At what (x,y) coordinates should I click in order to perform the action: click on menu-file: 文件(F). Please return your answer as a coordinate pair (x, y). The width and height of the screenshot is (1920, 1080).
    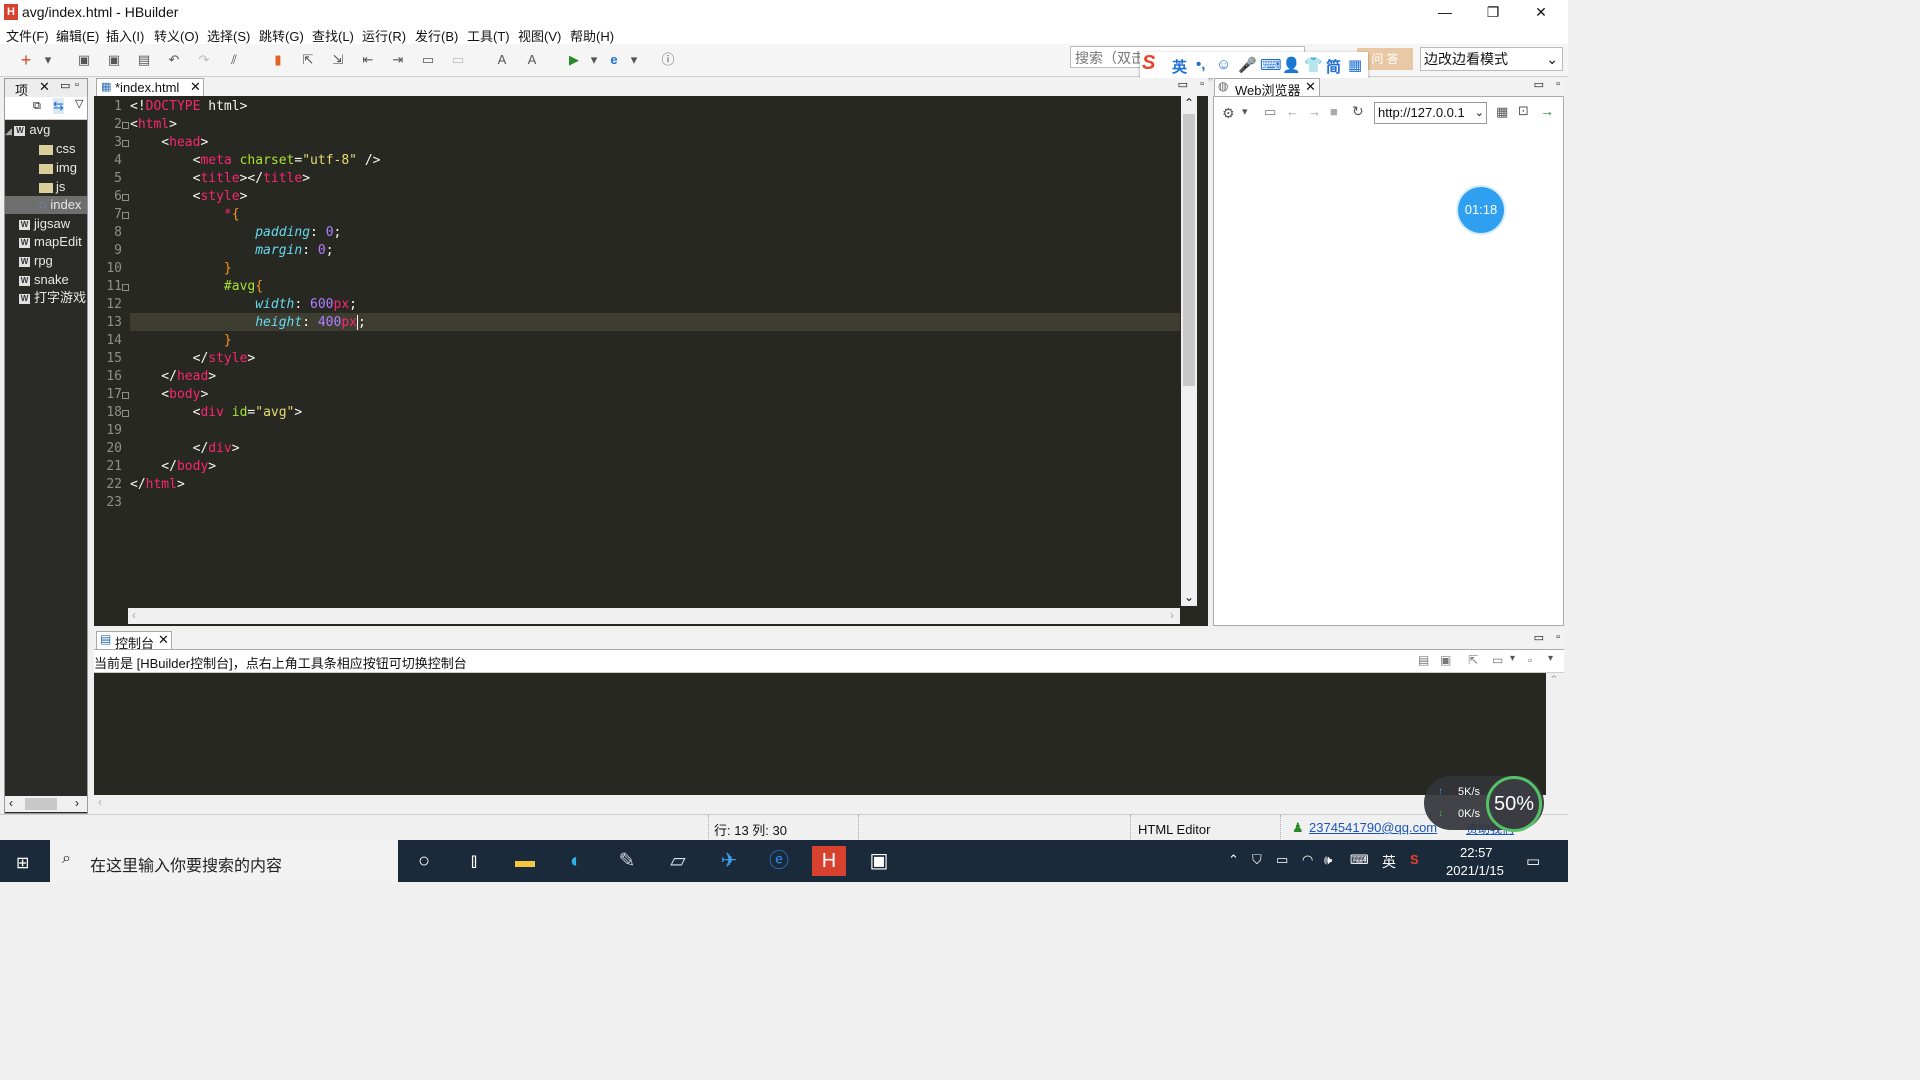
    Looking at the image, I should click on (27, 35).